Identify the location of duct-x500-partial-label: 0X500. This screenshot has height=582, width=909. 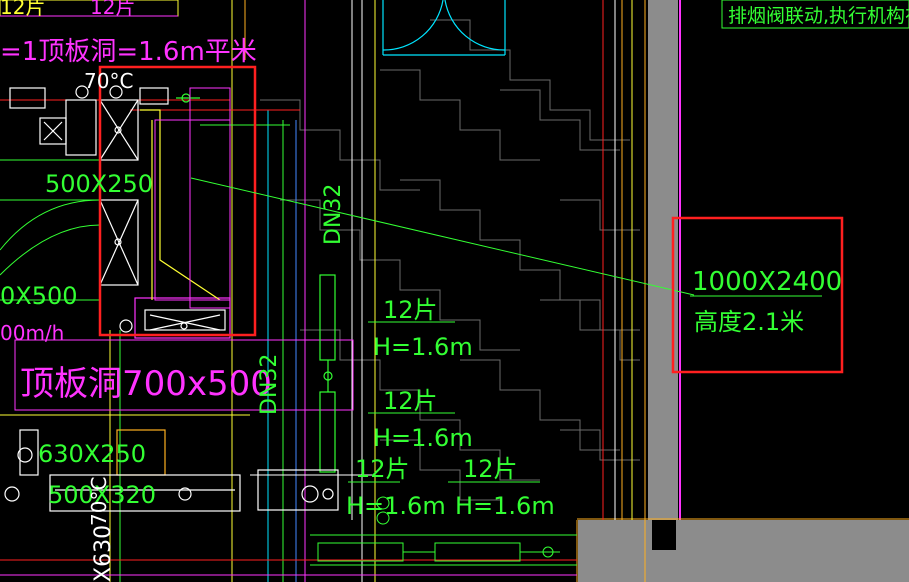
(39, 296).